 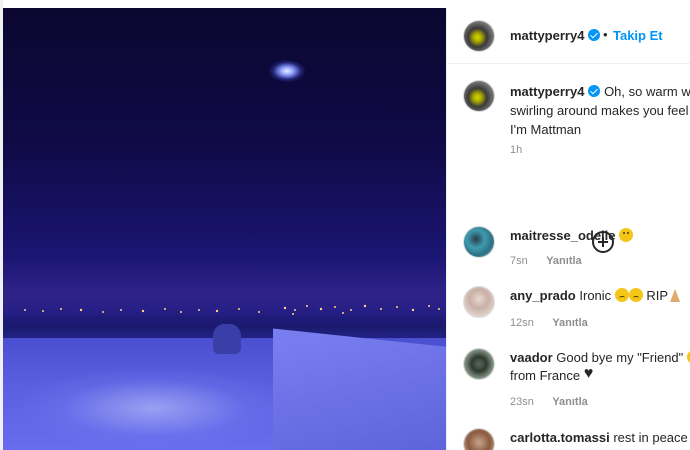 I want to click on caption-line-2: swirling around makes you feel, so click(x=599, y=110).